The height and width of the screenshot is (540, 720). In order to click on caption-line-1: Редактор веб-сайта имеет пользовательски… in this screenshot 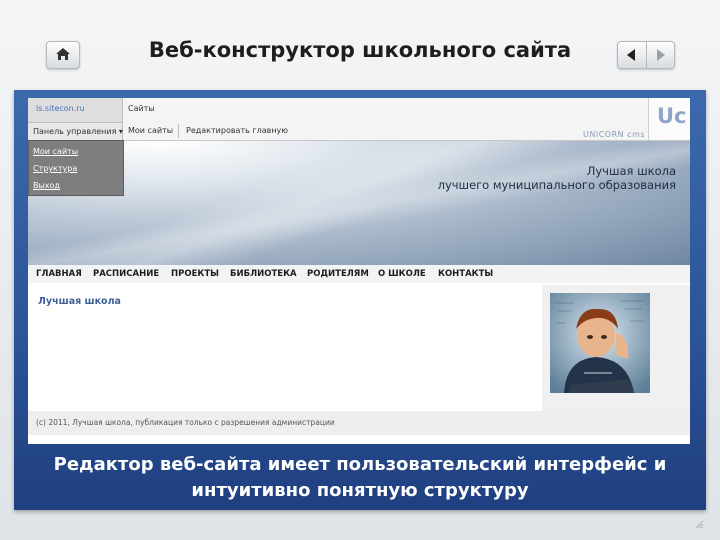, I will do `click(360, 464)`.